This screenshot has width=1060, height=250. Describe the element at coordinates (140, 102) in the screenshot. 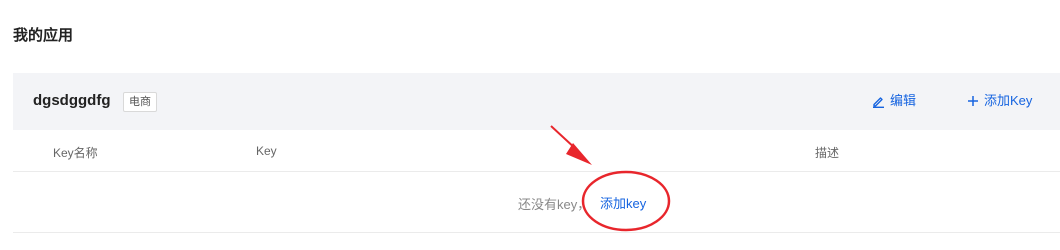

I see `app-category-badge: 电商` at that location.